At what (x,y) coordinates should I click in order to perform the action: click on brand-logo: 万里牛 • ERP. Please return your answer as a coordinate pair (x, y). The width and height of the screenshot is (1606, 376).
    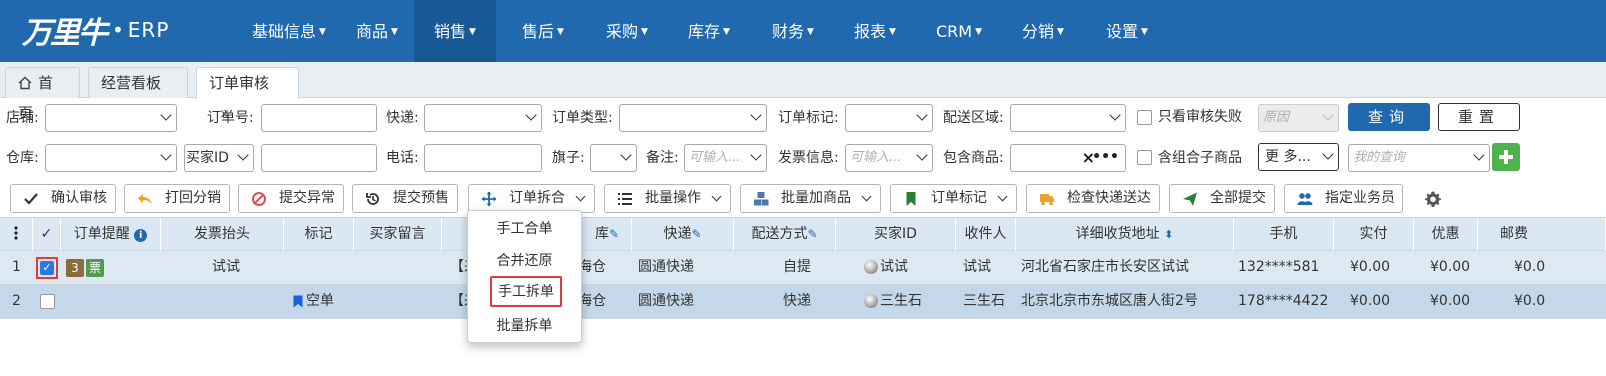
    Looking at the image, I should click on (95, 30).